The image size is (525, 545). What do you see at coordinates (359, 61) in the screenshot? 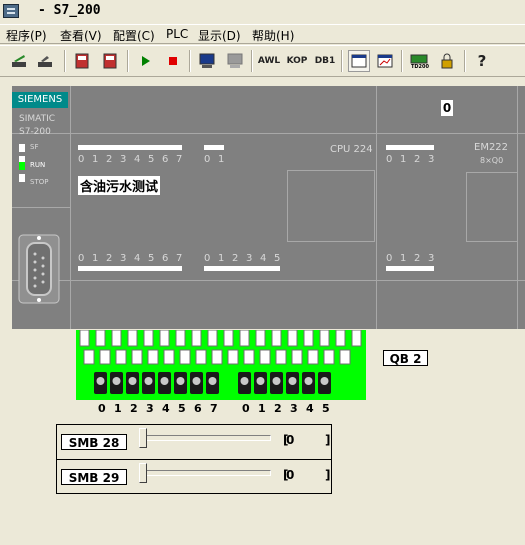
I see `state-table-button` at bounding box center [359, 61].